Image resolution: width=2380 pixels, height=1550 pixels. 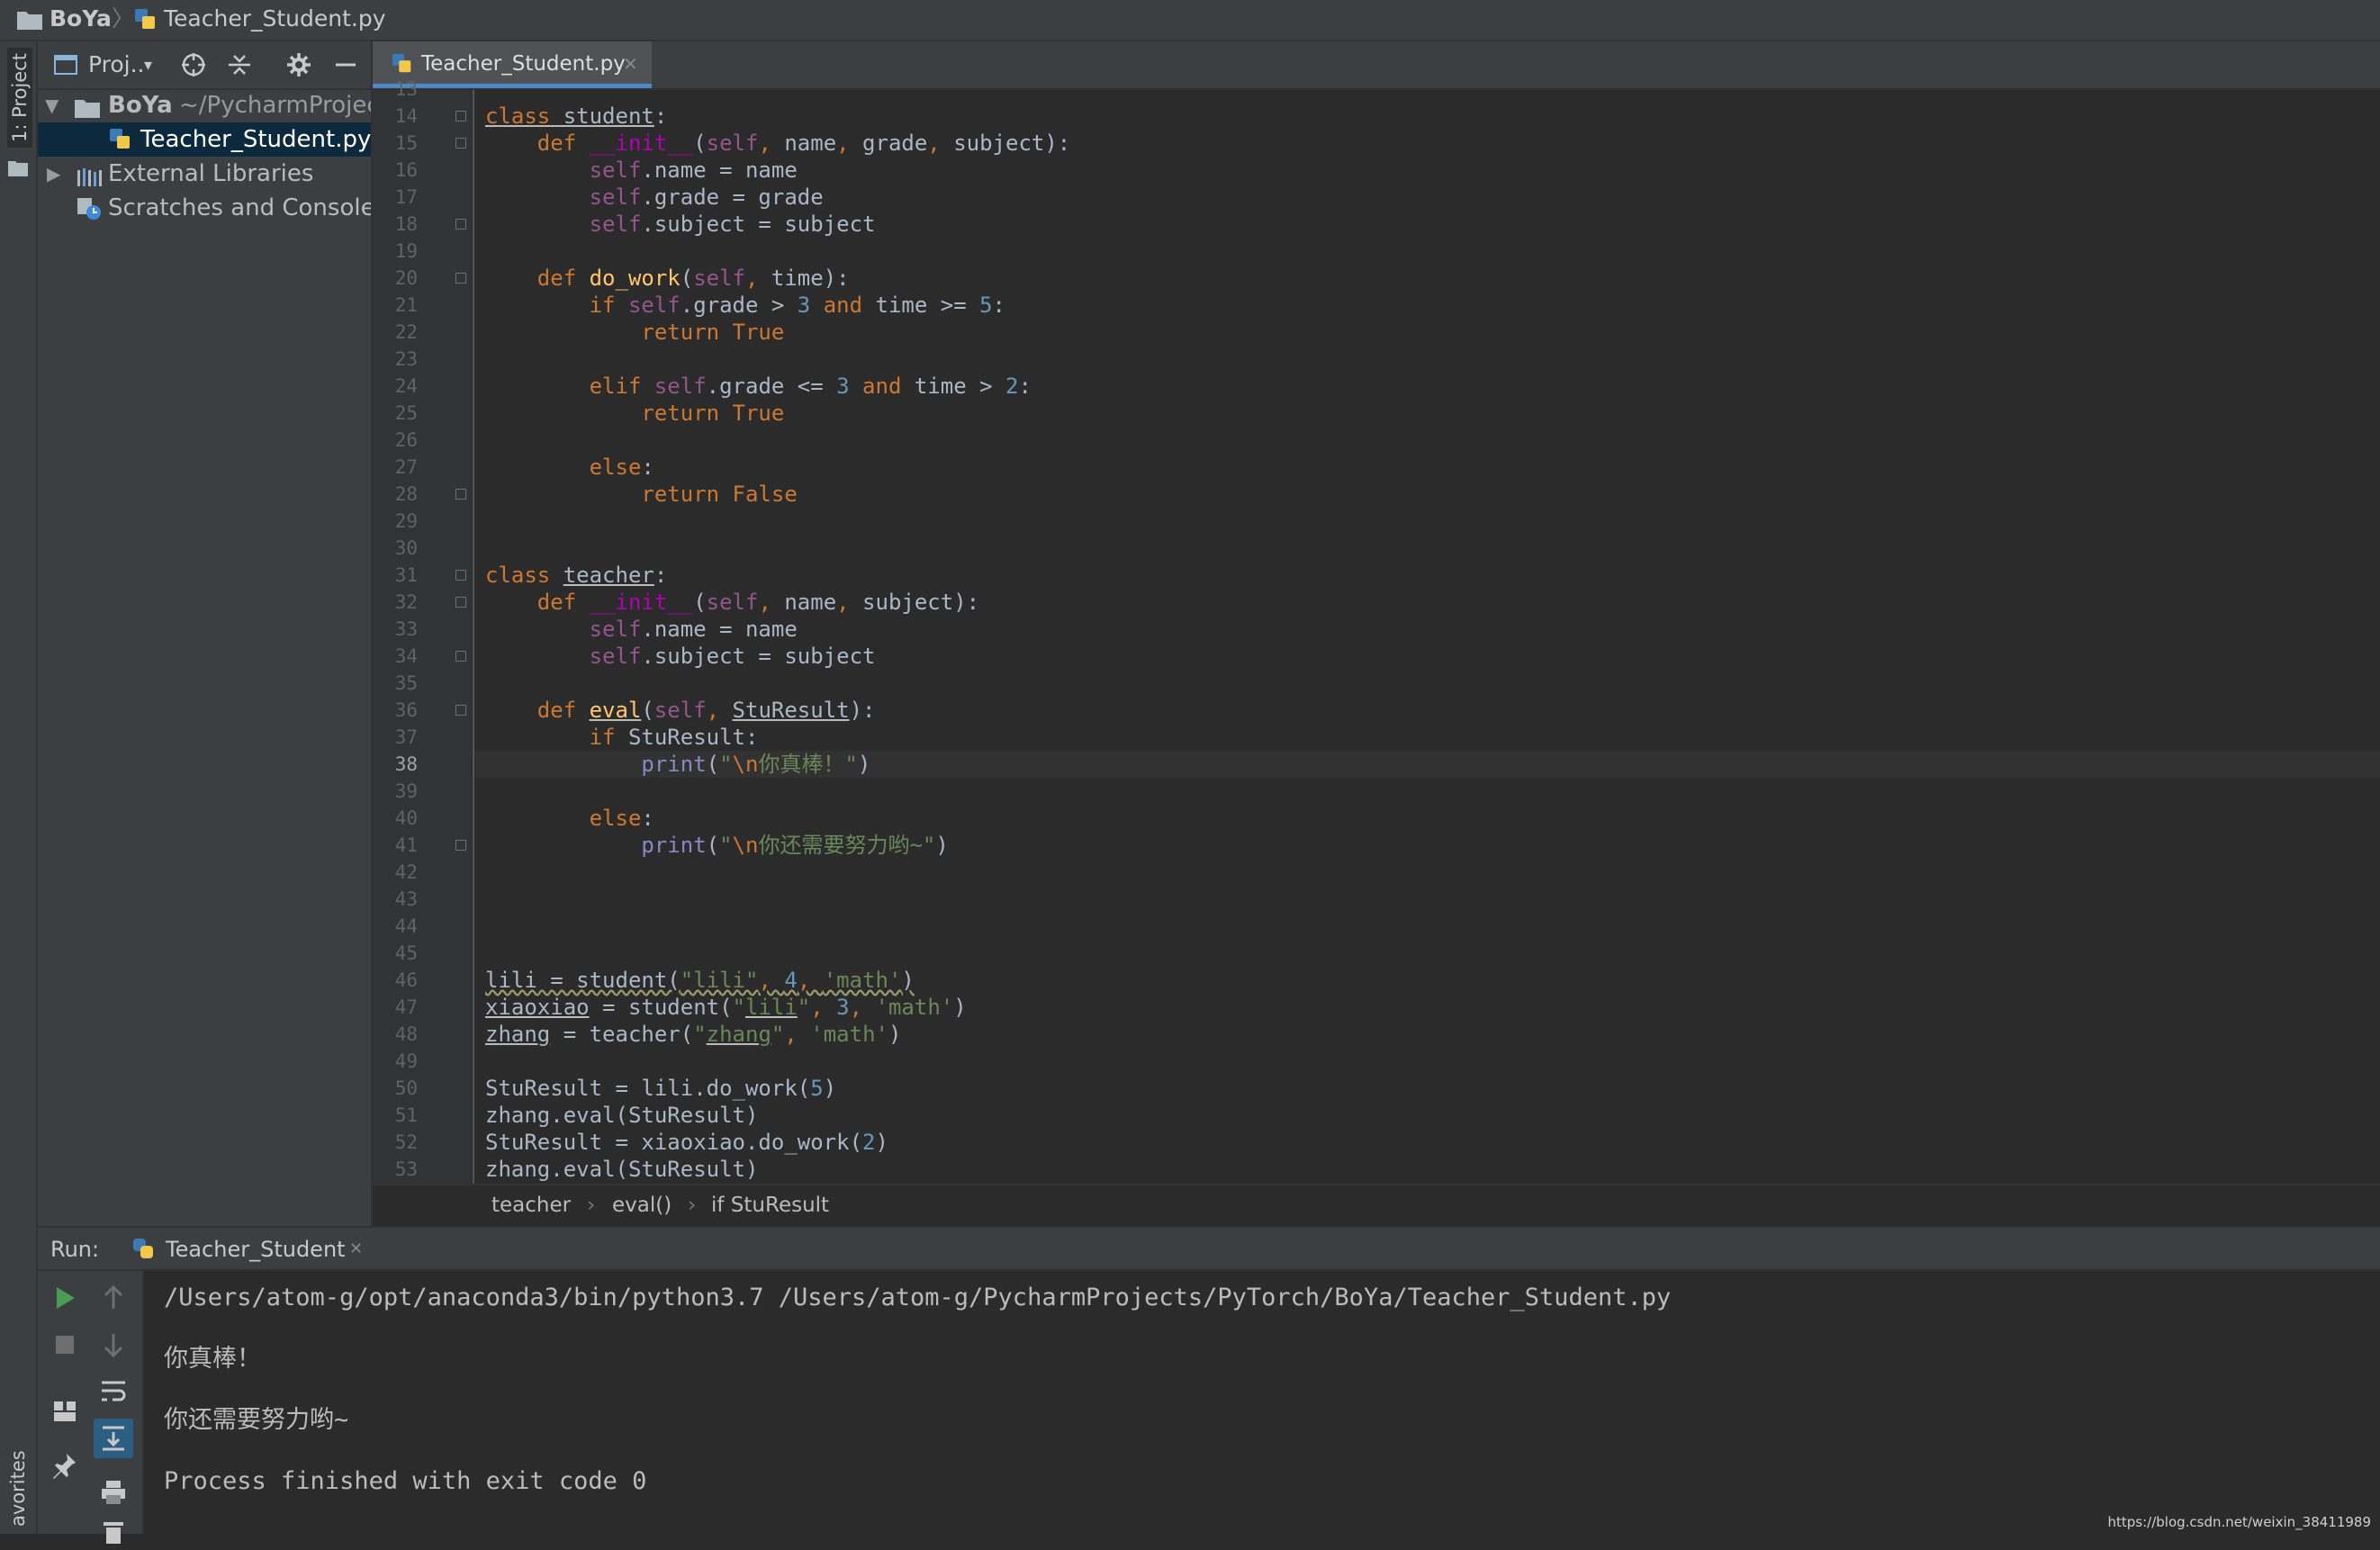 What do you see at coordinates (205, 140) in the screenshot?
I see `tree-item-python-file: Teacher_Student.py` at bounding box center [205, 140].